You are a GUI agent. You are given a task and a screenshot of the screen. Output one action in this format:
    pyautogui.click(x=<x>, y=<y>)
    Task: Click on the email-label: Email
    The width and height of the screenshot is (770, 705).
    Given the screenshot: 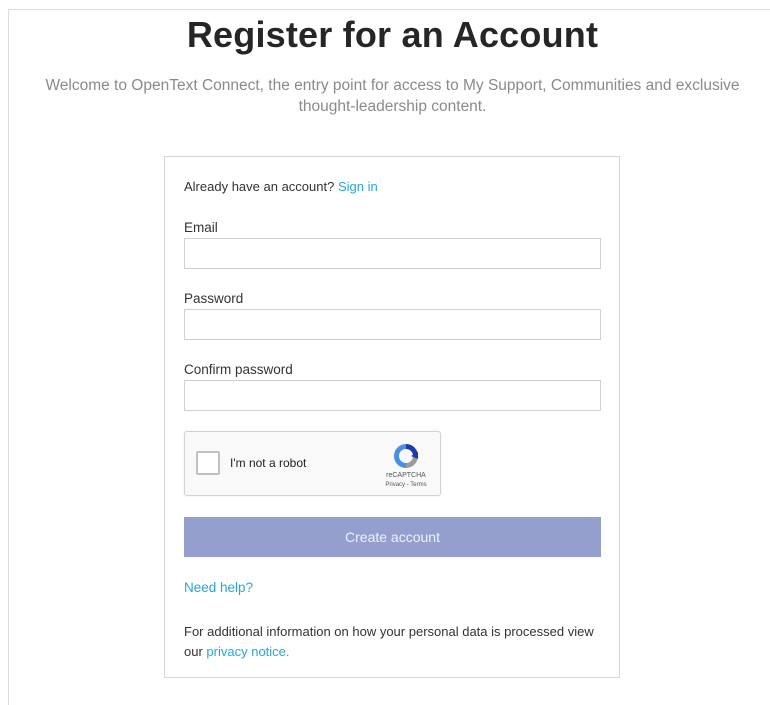 What is the action you would take?
    pyautogui.click(x=201, y=227)
    